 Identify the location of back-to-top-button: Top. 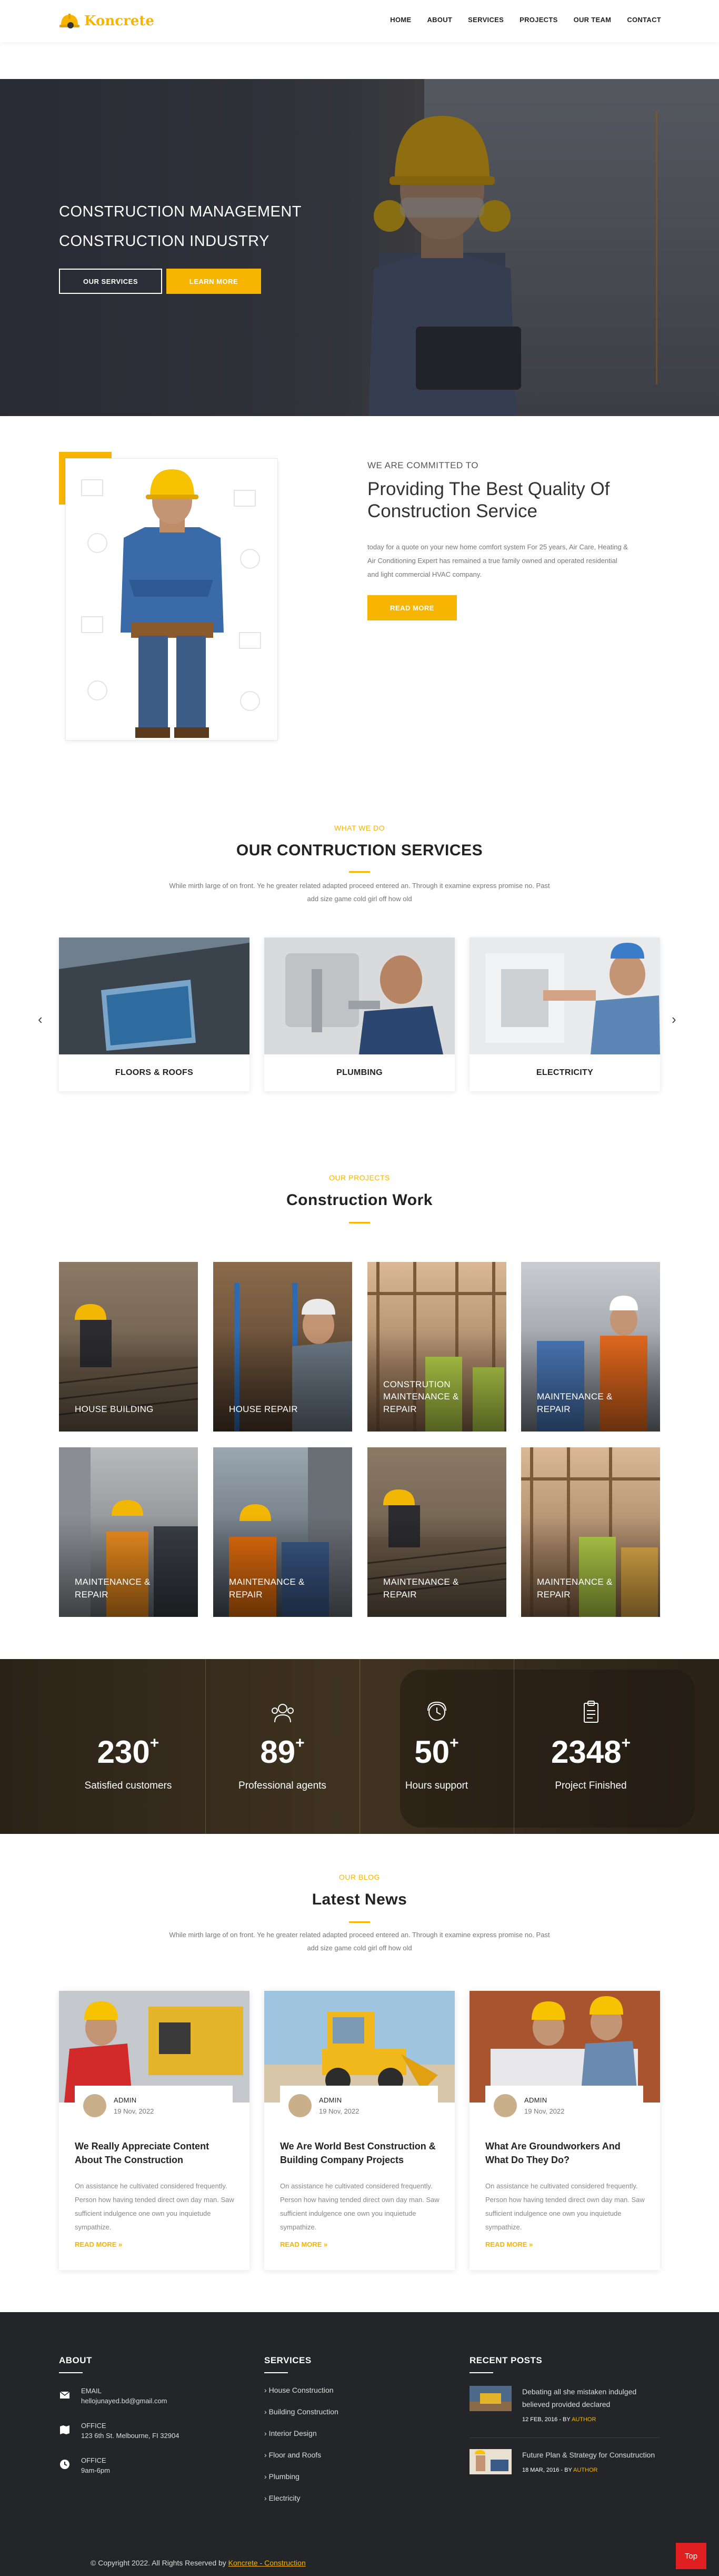
(691, 2556).